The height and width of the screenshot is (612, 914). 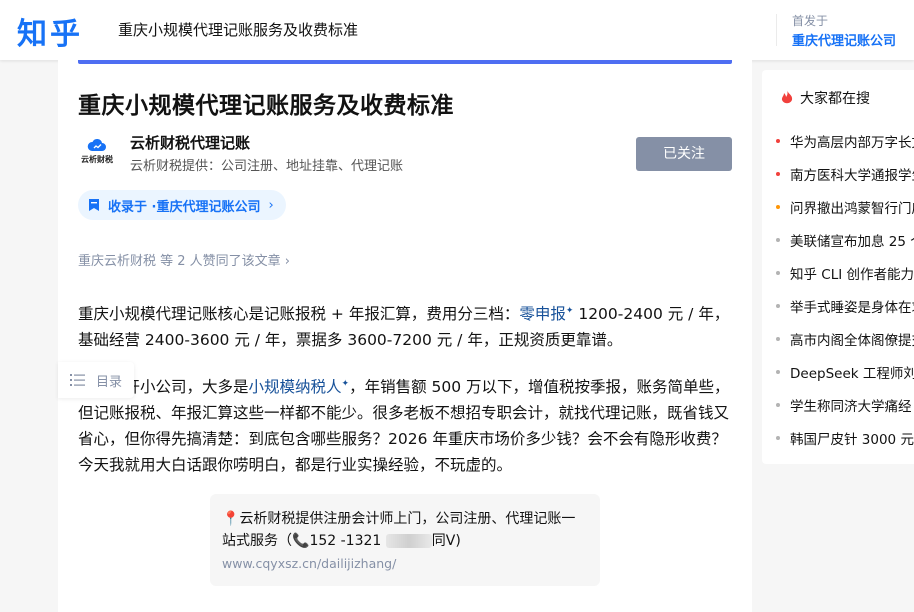 I want to click on top-header: 知乎 重庆小规模代理记账服务及收费标准 首发于 重庆代理记账公司, so click(x=457, y=30).